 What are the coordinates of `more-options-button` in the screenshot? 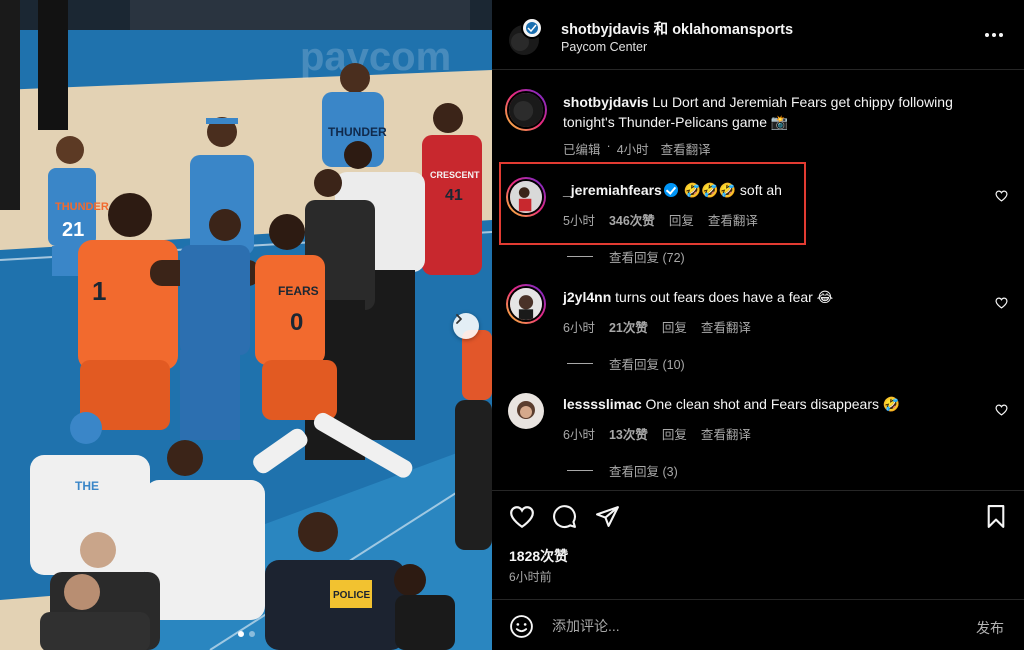 It's located at (994, 35).